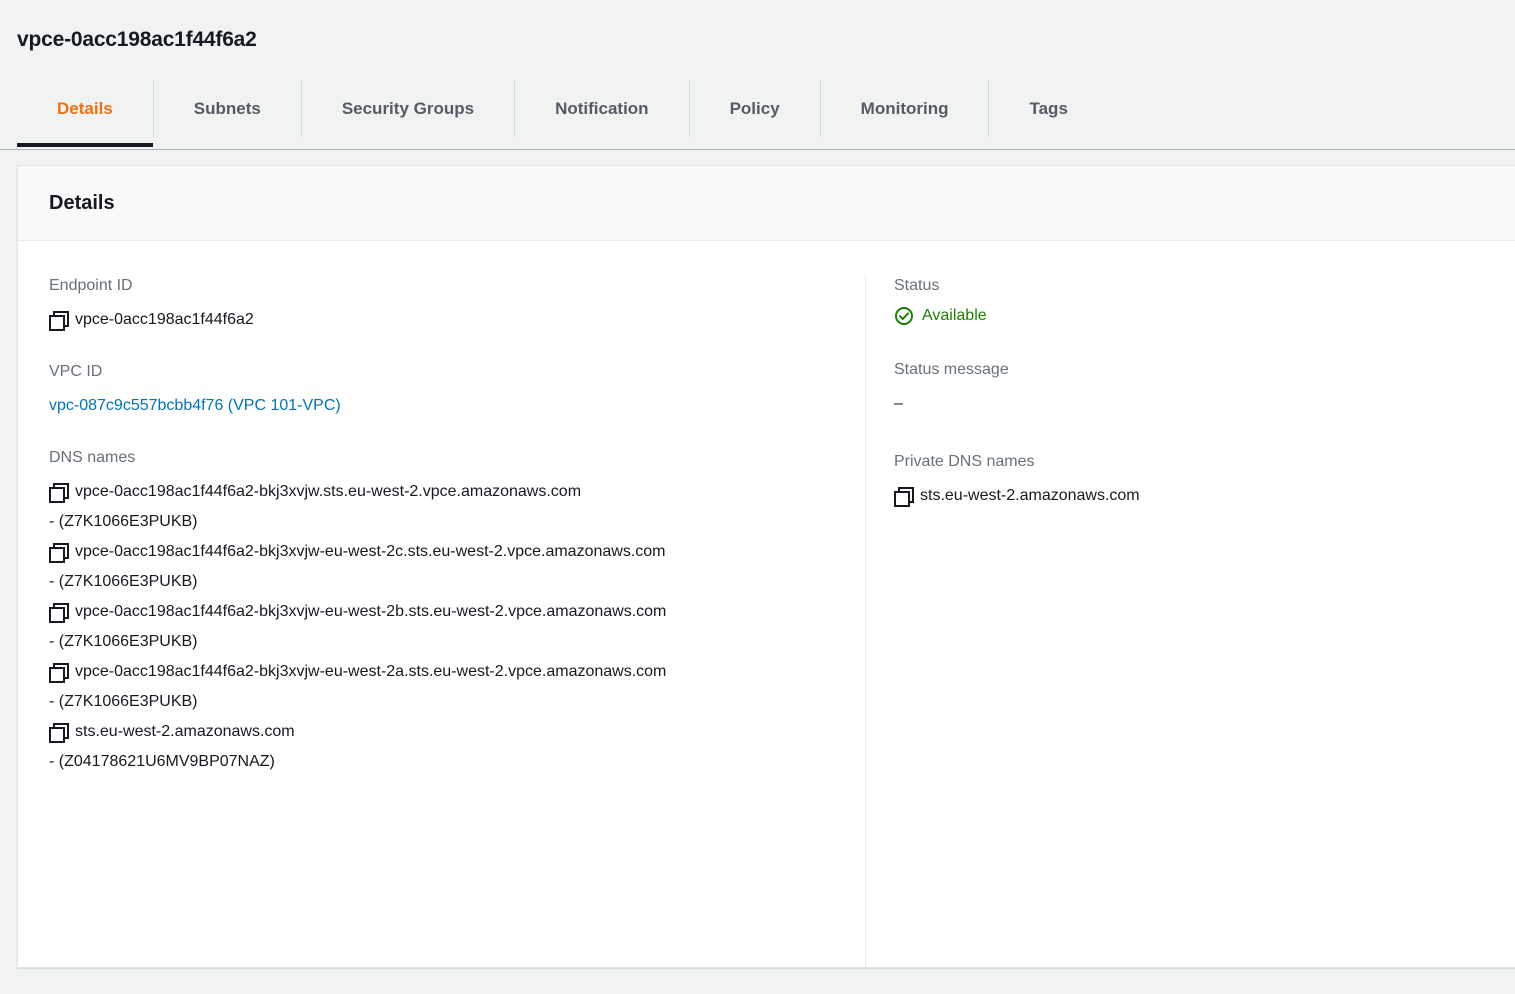 This screenshot has width=1515, height=994. I want to click on tab-tags: Tags, so click(1048, 108).